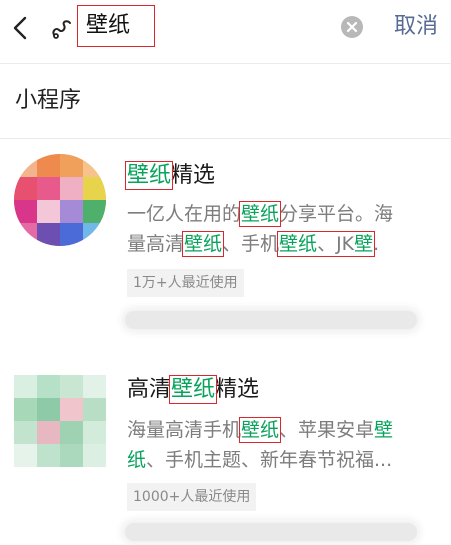  I want to click on desc-text: 、手机, so click(251, 244).